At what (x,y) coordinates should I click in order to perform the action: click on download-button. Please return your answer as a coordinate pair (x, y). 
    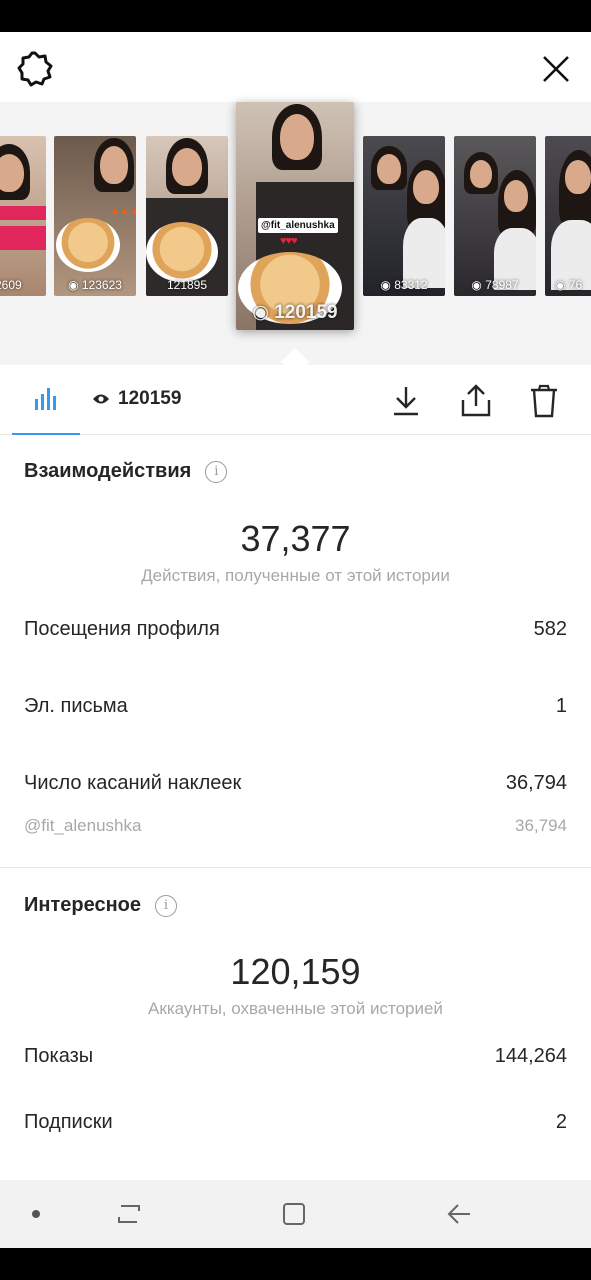
    Looking at the image, I should click on (406, 401).